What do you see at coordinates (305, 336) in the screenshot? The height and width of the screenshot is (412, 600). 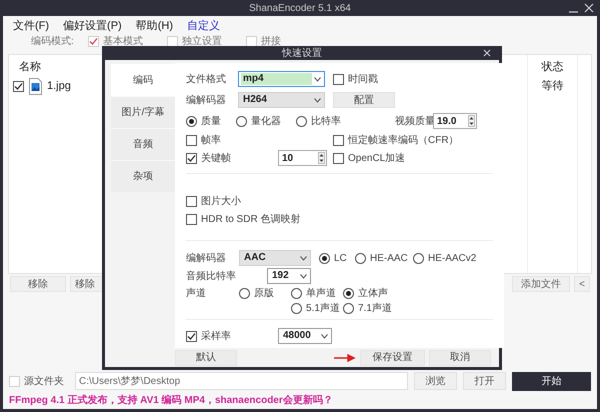 I see `dropdown: 48000` at bounding box center [305, 336].